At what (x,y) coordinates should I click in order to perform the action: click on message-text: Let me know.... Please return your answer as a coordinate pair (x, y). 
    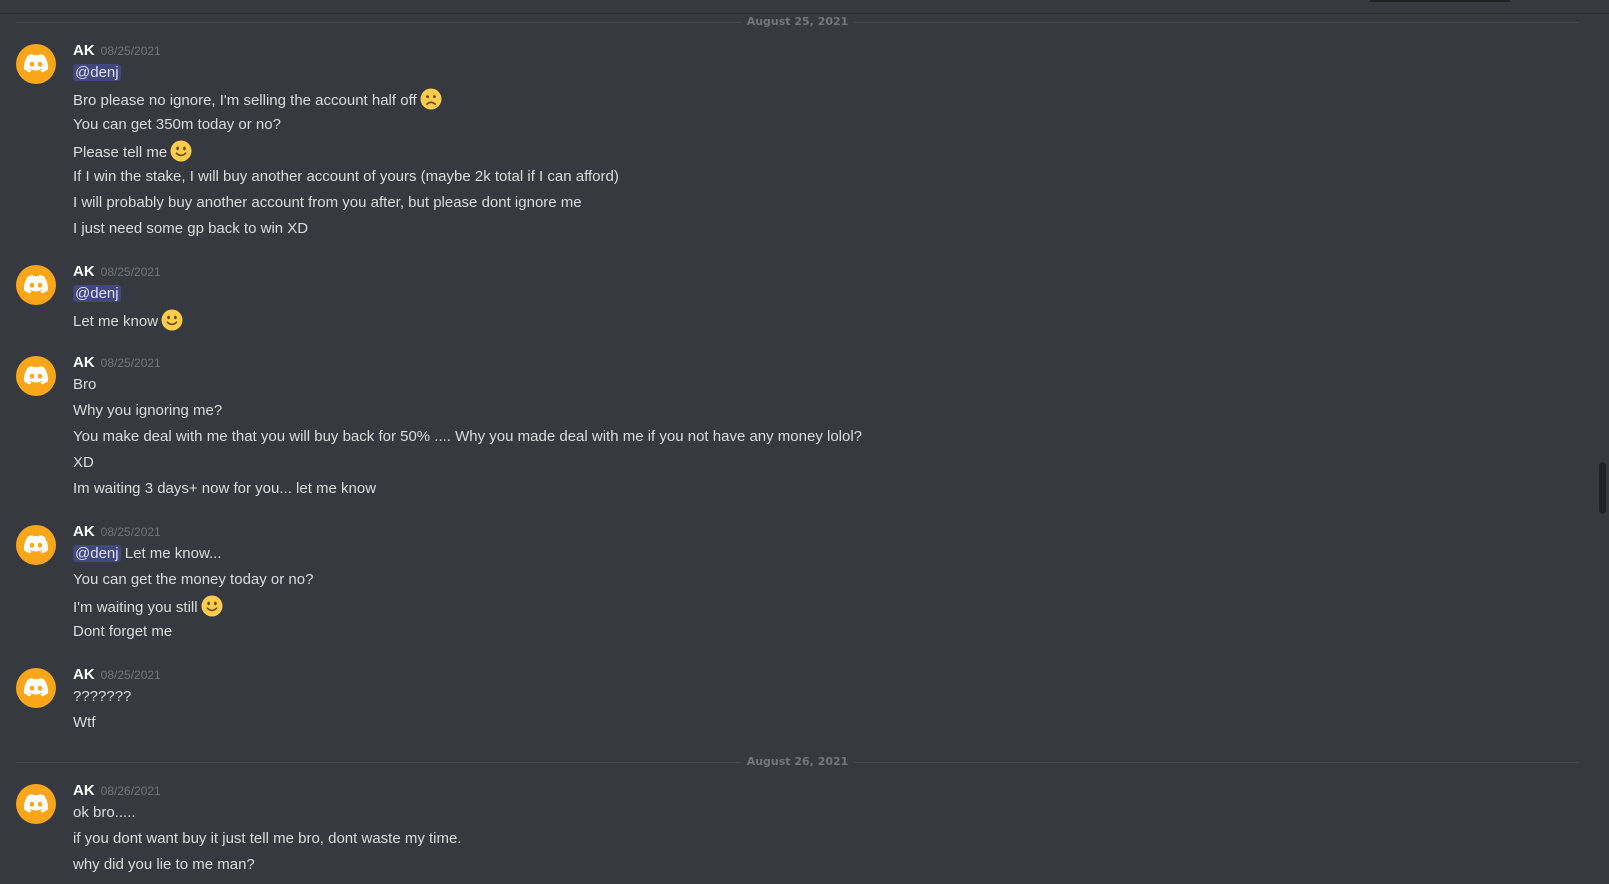
    Looking at the image, I should click on (173, 553).